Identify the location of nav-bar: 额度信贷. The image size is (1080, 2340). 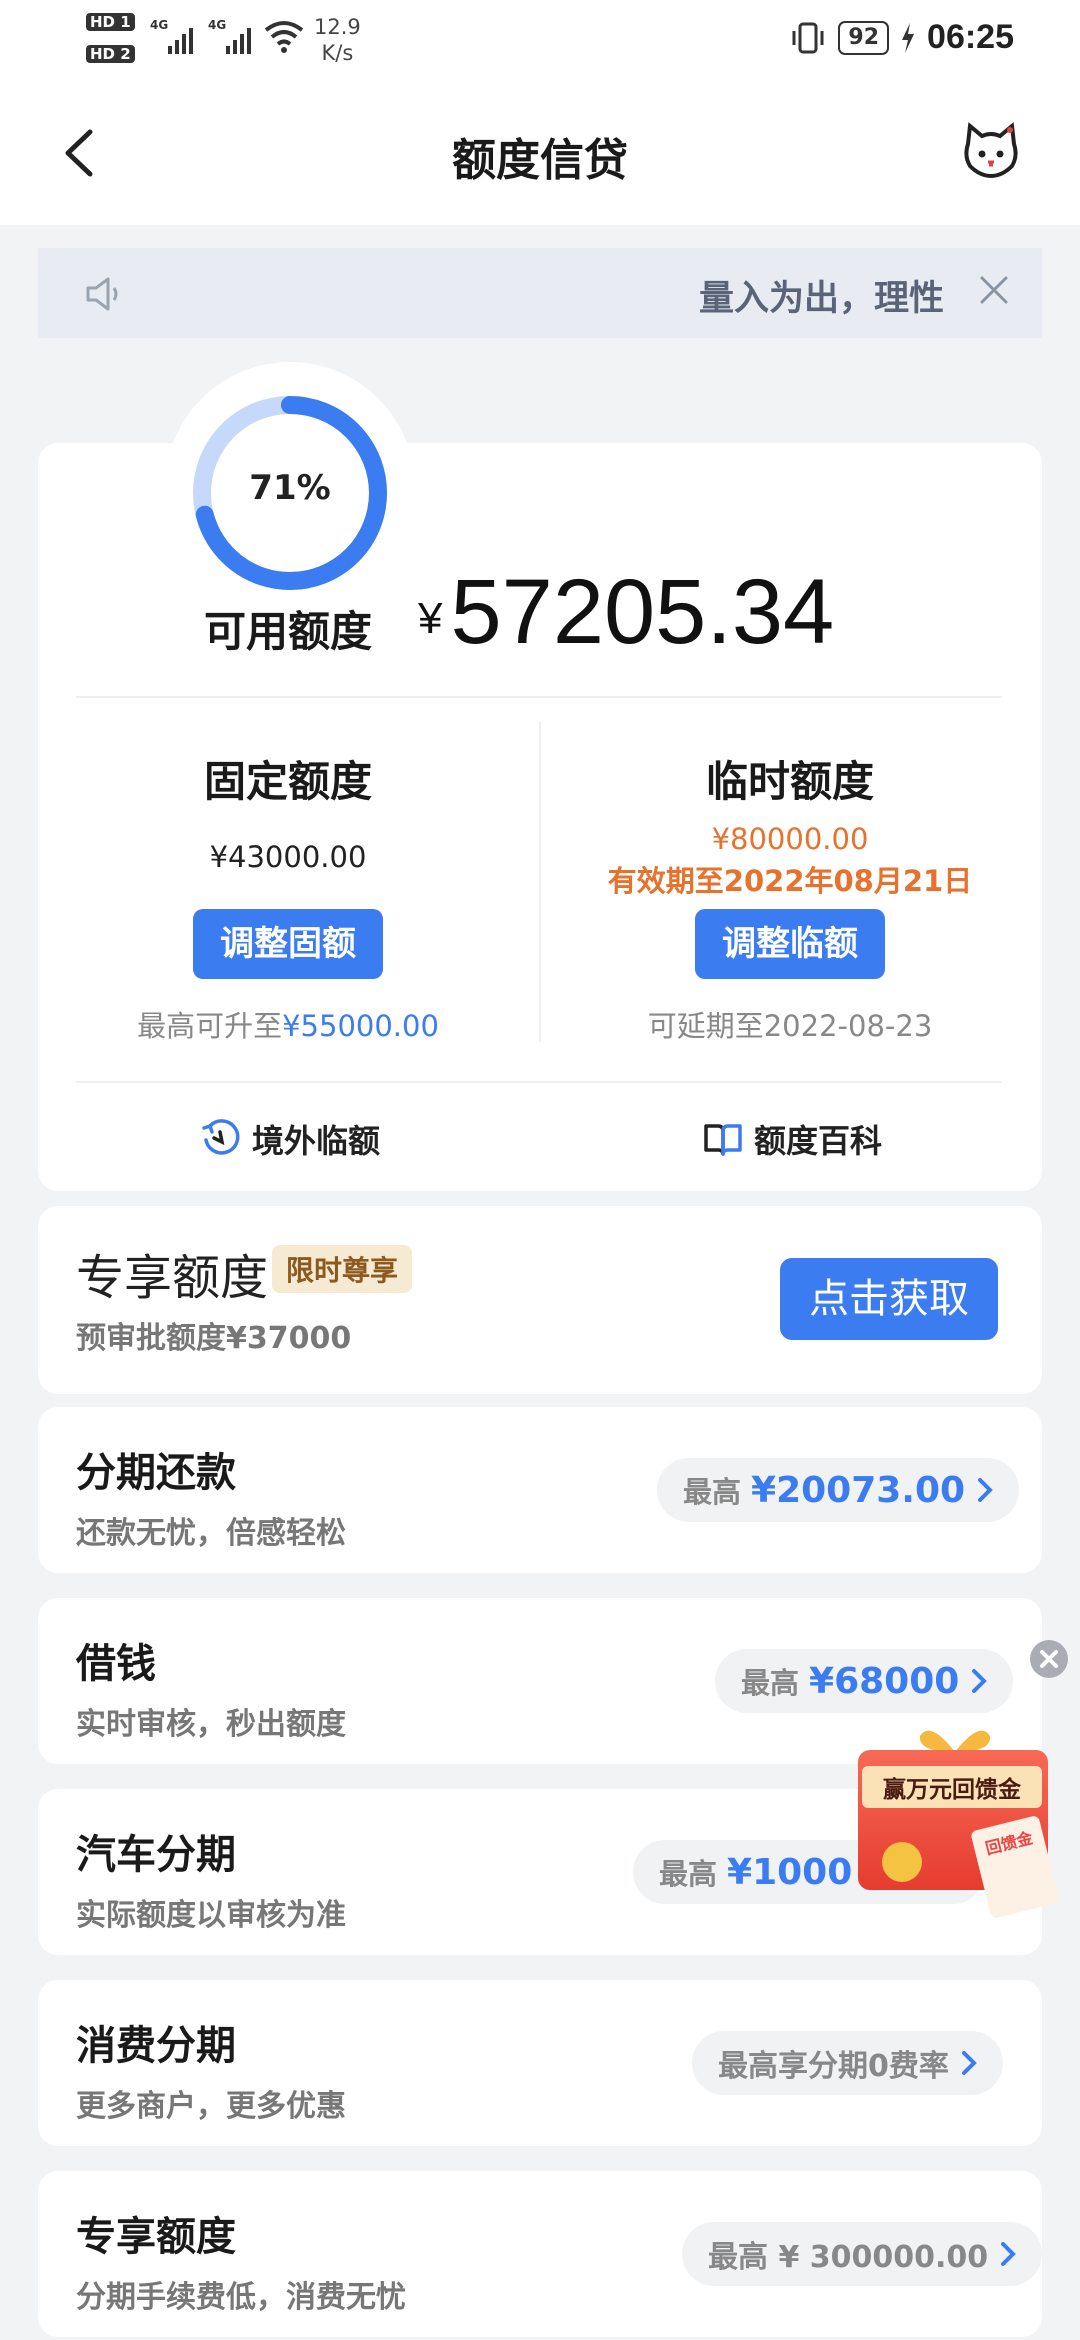
(540, 152).